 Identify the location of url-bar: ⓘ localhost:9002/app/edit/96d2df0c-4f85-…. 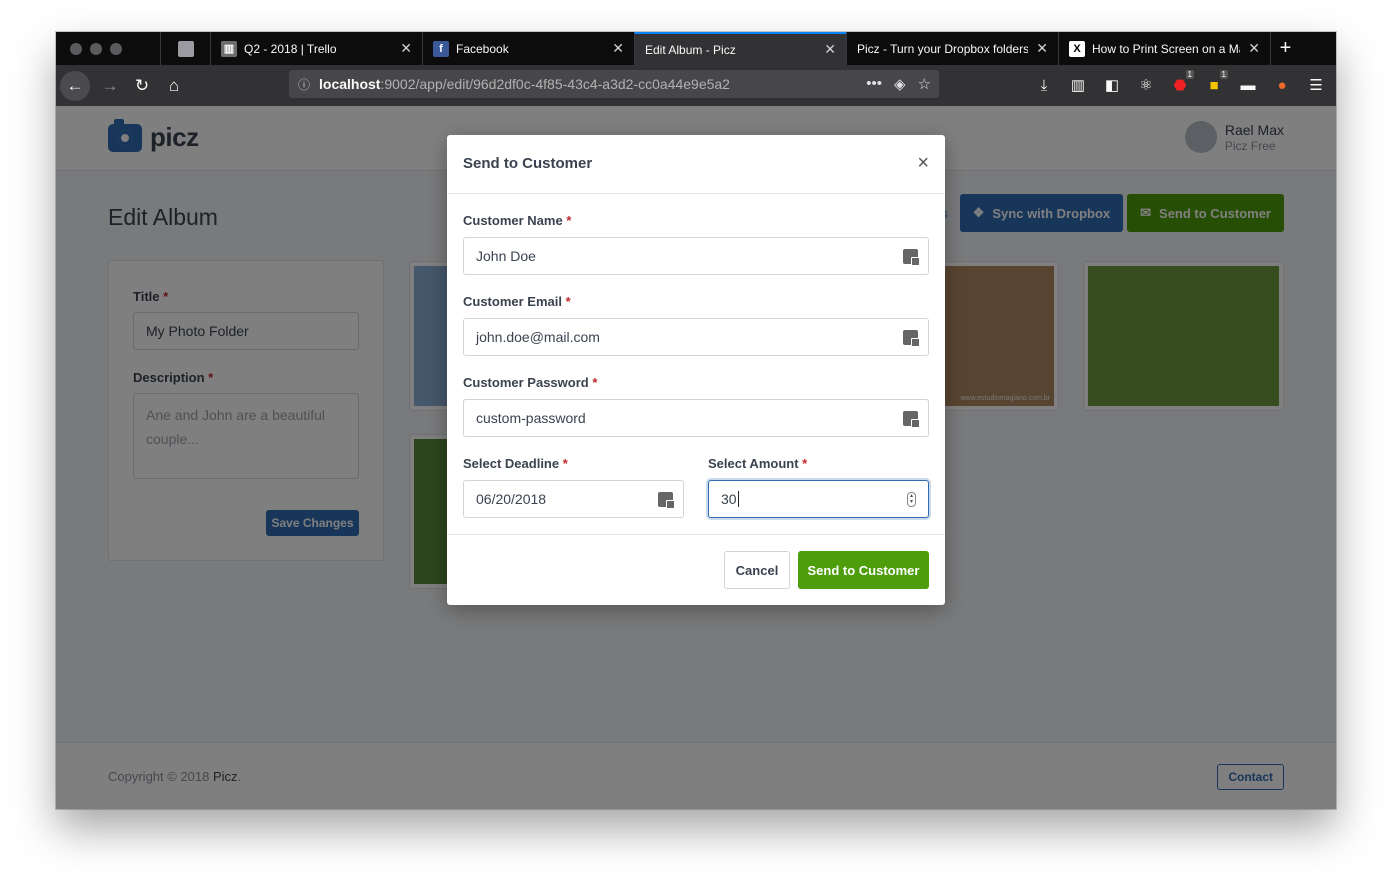
(614, 84).